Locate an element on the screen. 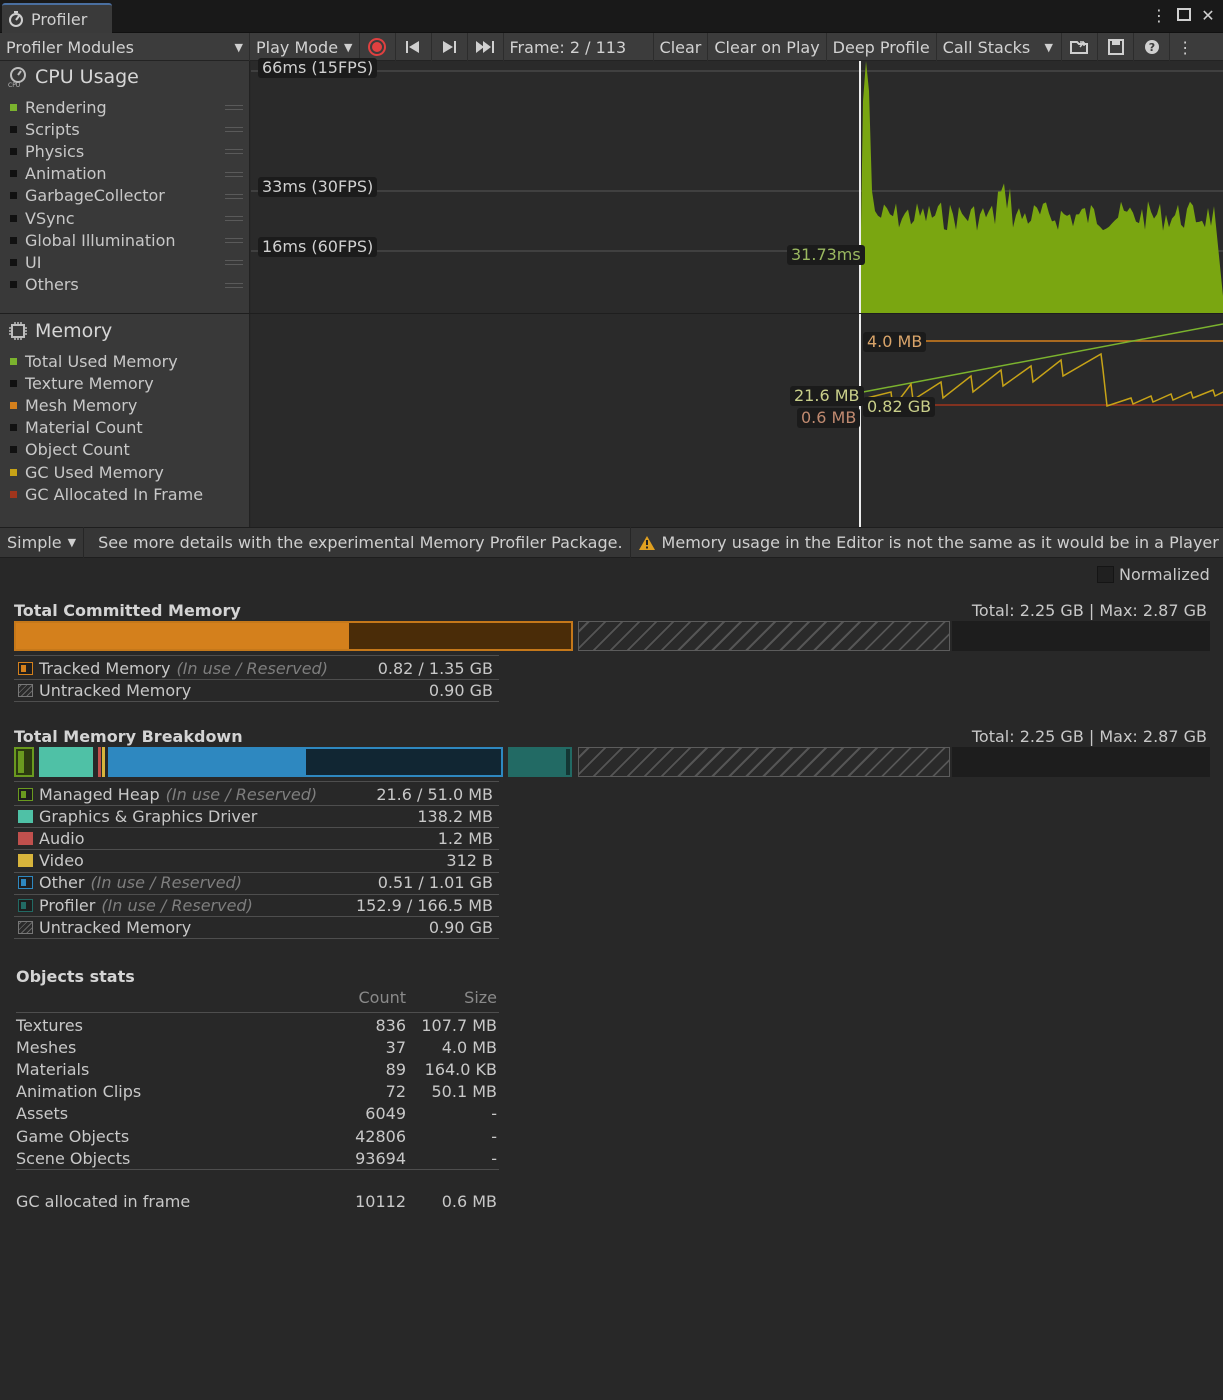 The width and height of the screenshot is (1223, 1400). objects-divider is located at coordinates (257, 1012).